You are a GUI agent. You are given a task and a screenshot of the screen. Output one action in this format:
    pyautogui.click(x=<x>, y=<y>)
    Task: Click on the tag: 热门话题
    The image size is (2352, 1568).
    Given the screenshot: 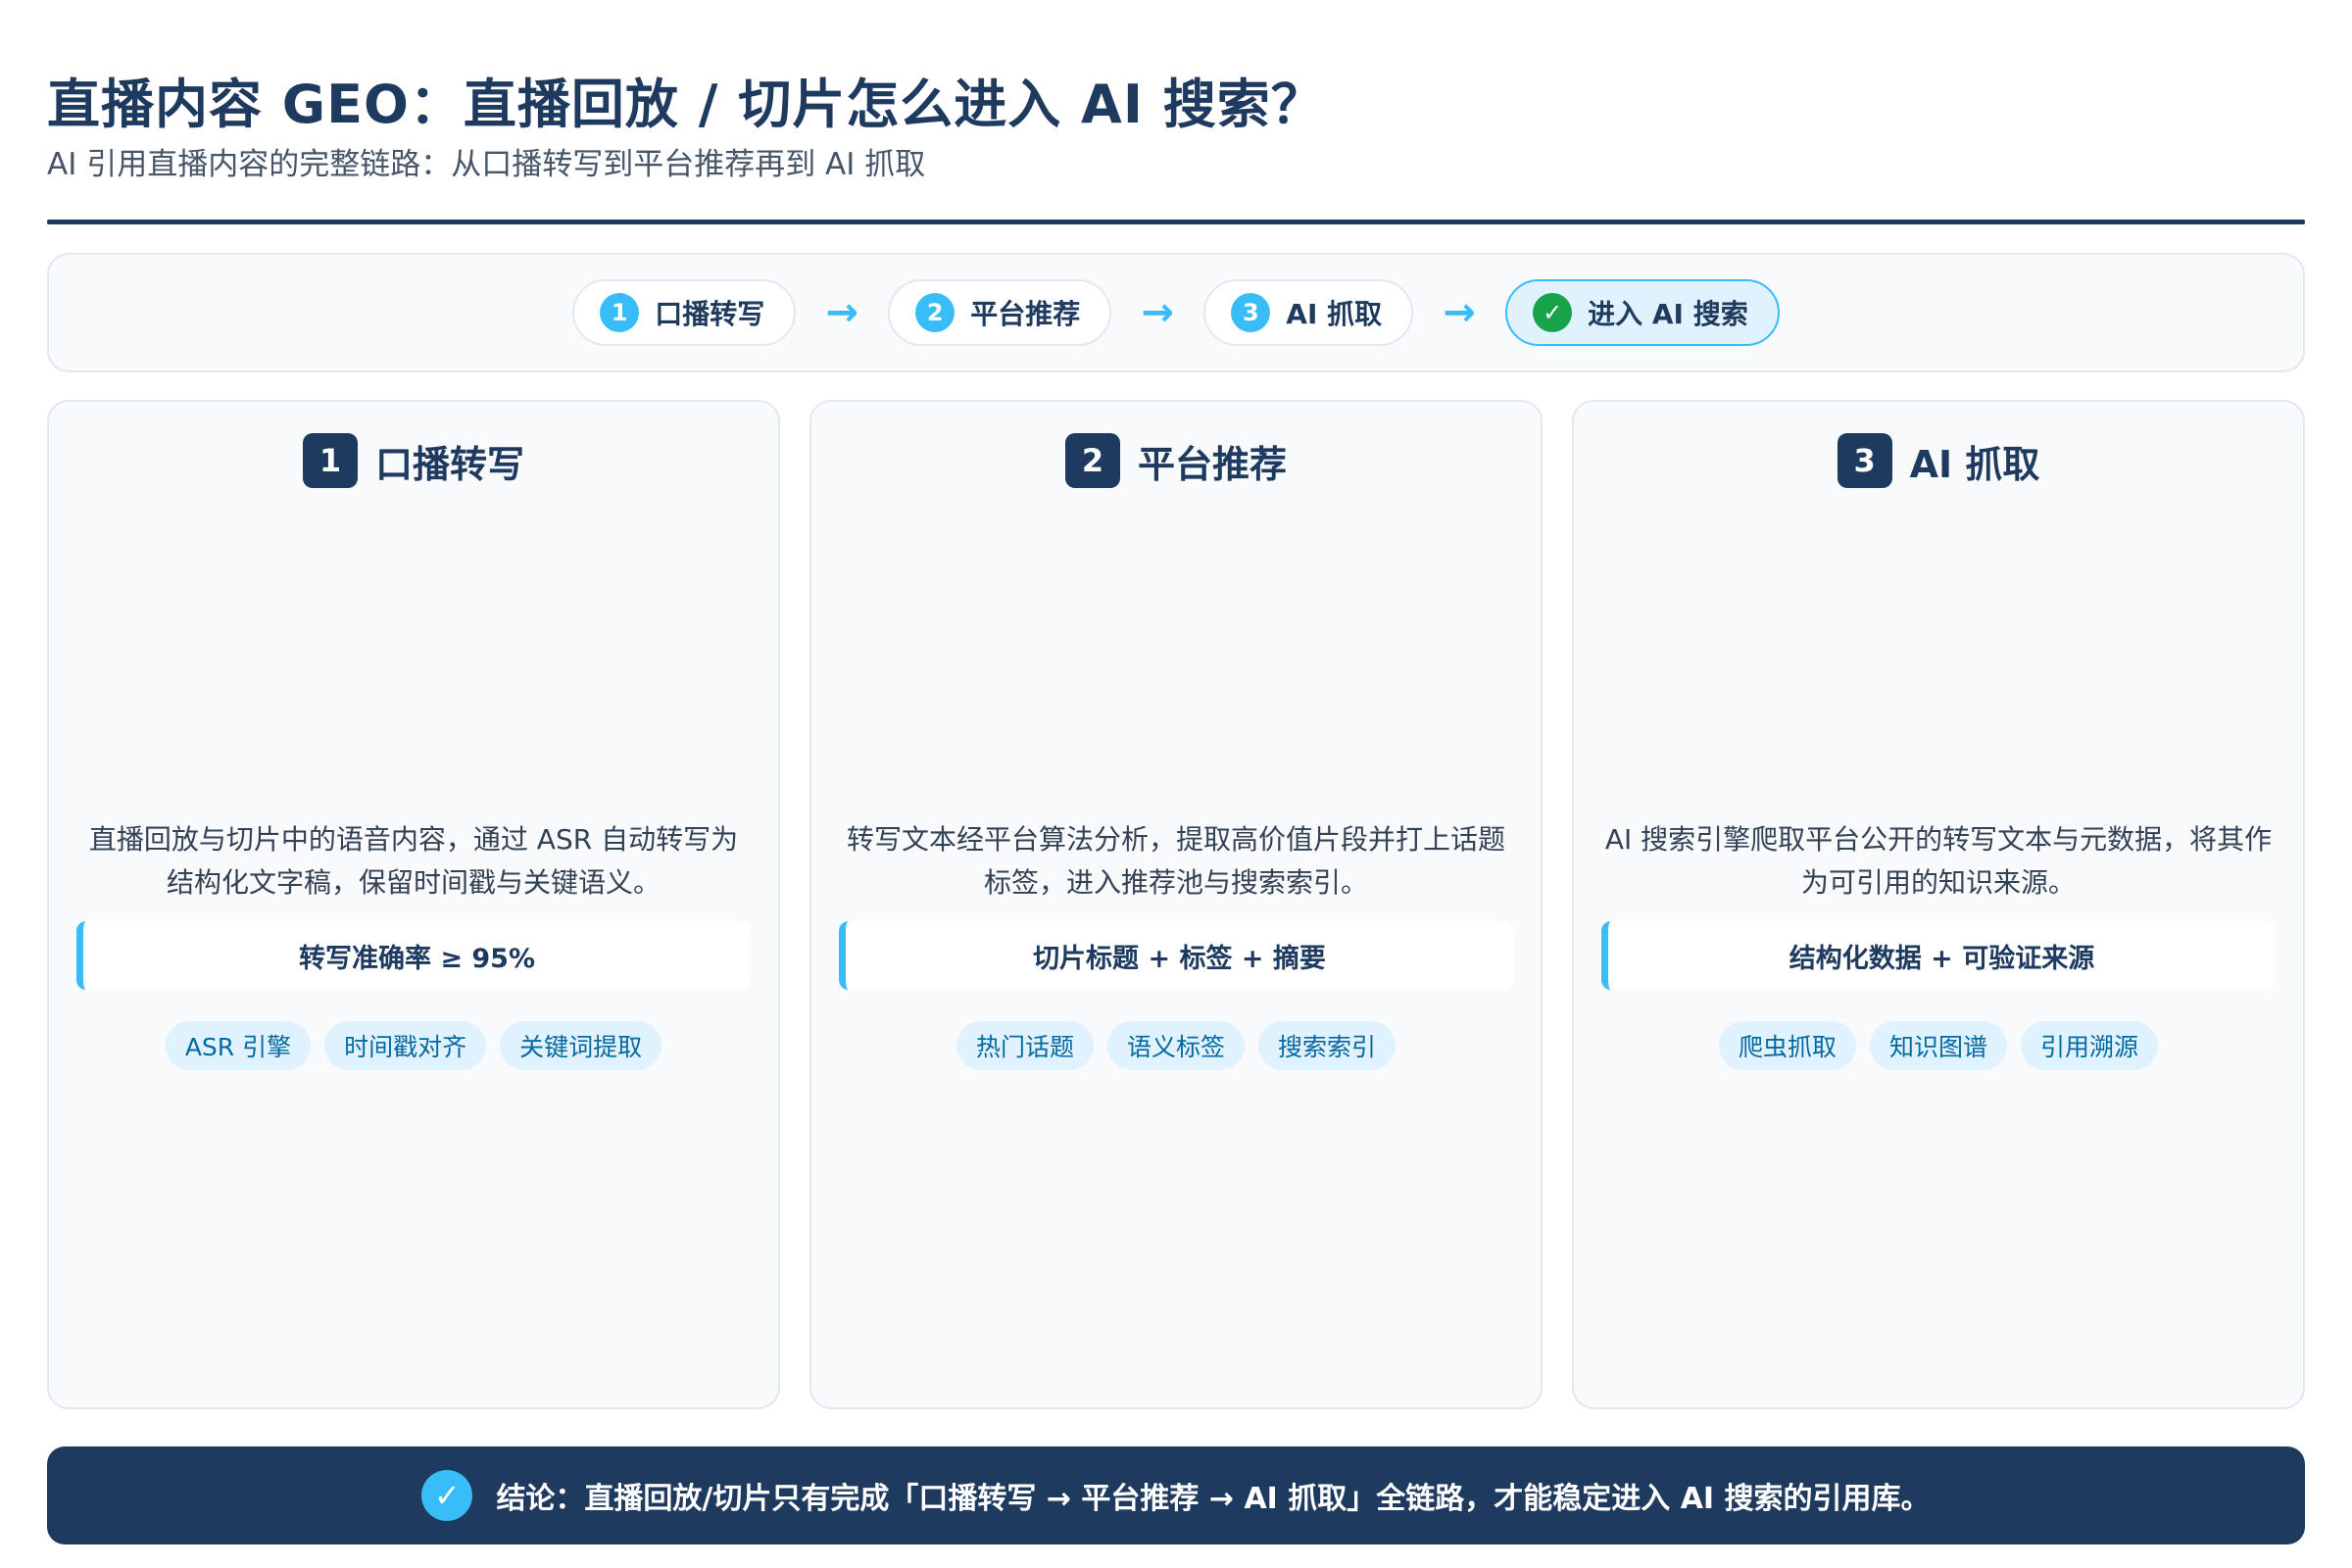 What is the action you would take?
    pyautogui.click(x=1025, y=1045)
    